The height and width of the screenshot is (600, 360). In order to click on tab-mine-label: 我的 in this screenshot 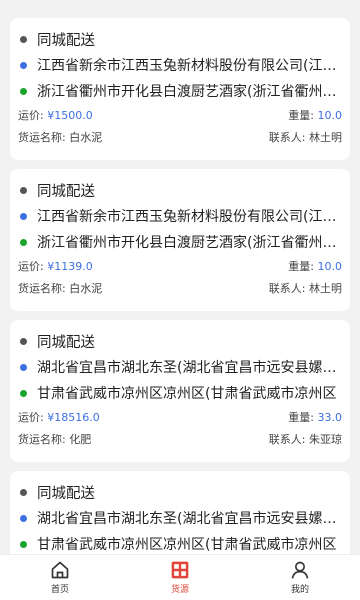, I will do `click(299, 590)`.